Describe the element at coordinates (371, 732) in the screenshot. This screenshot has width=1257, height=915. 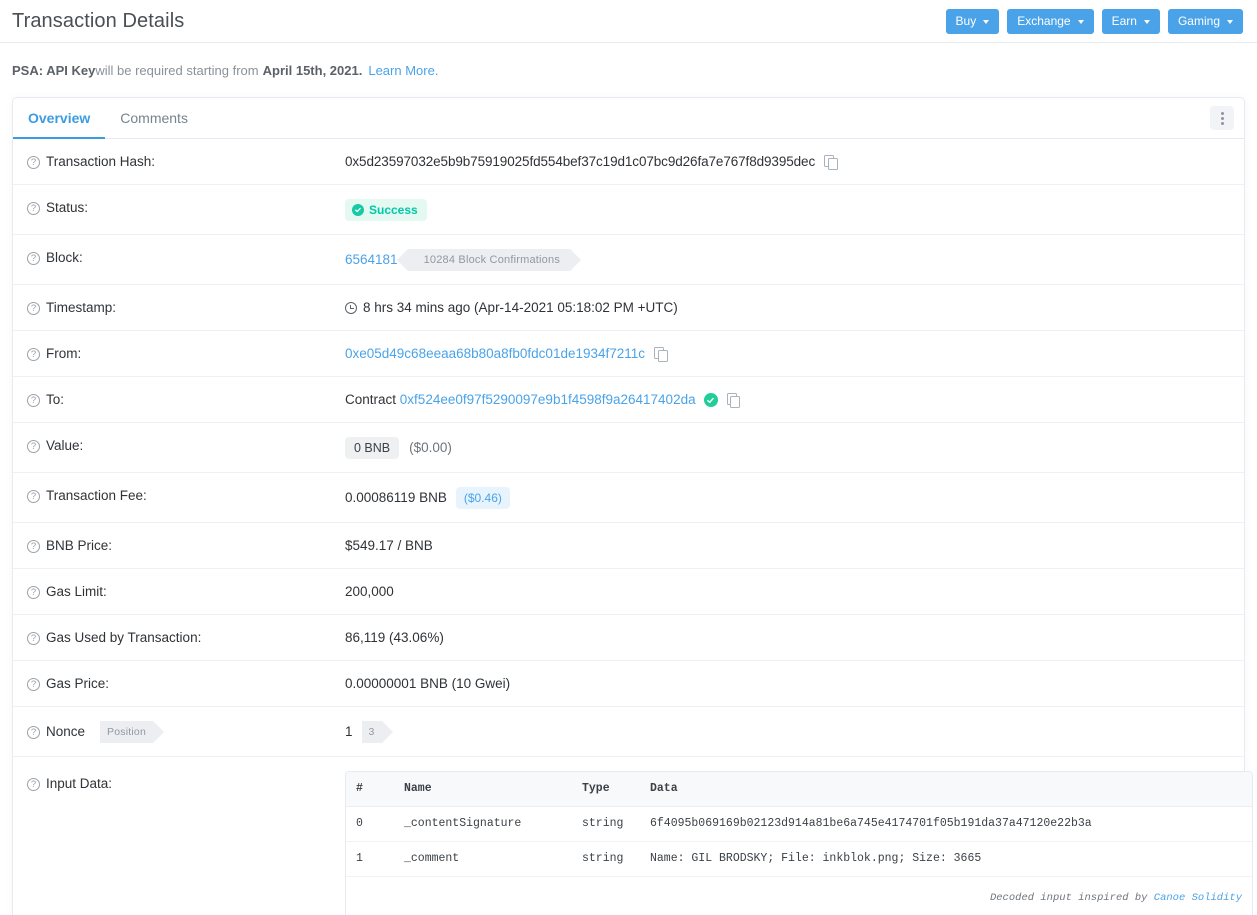
I see `nonce-position-value: 3` at that location.